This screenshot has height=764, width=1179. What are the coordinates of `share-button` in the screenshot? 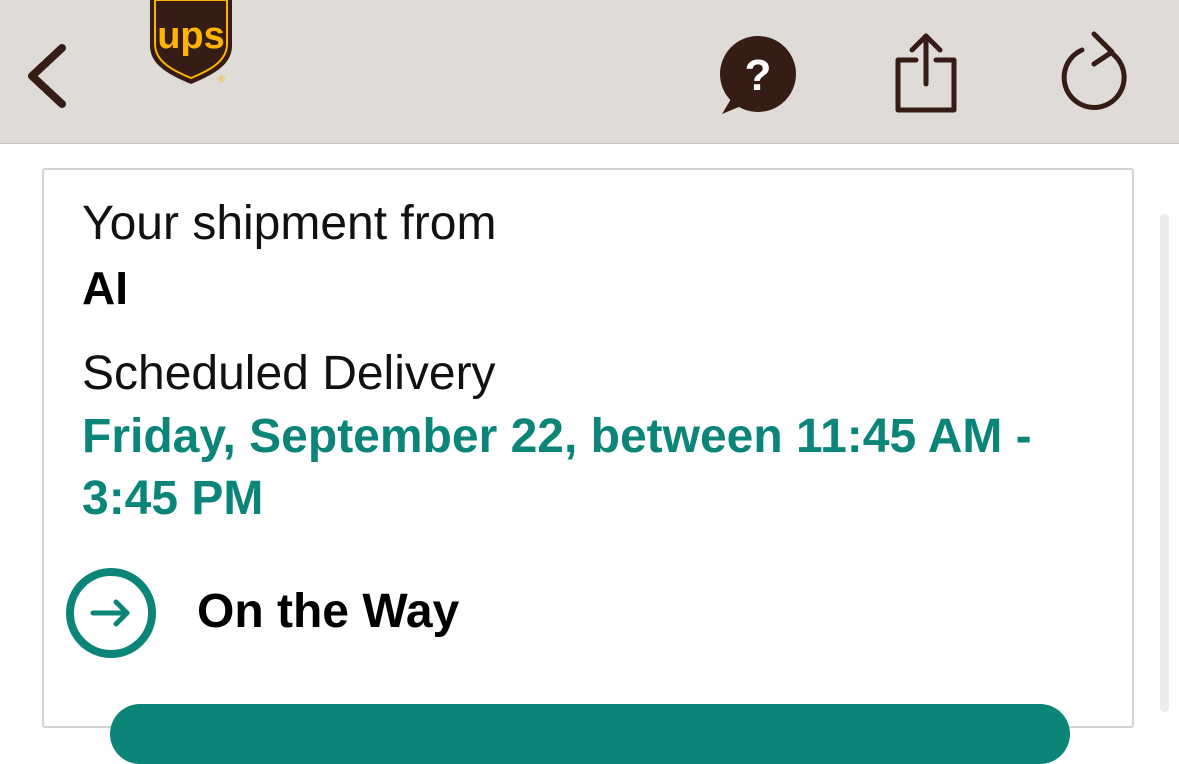 It's located at (926, 73).